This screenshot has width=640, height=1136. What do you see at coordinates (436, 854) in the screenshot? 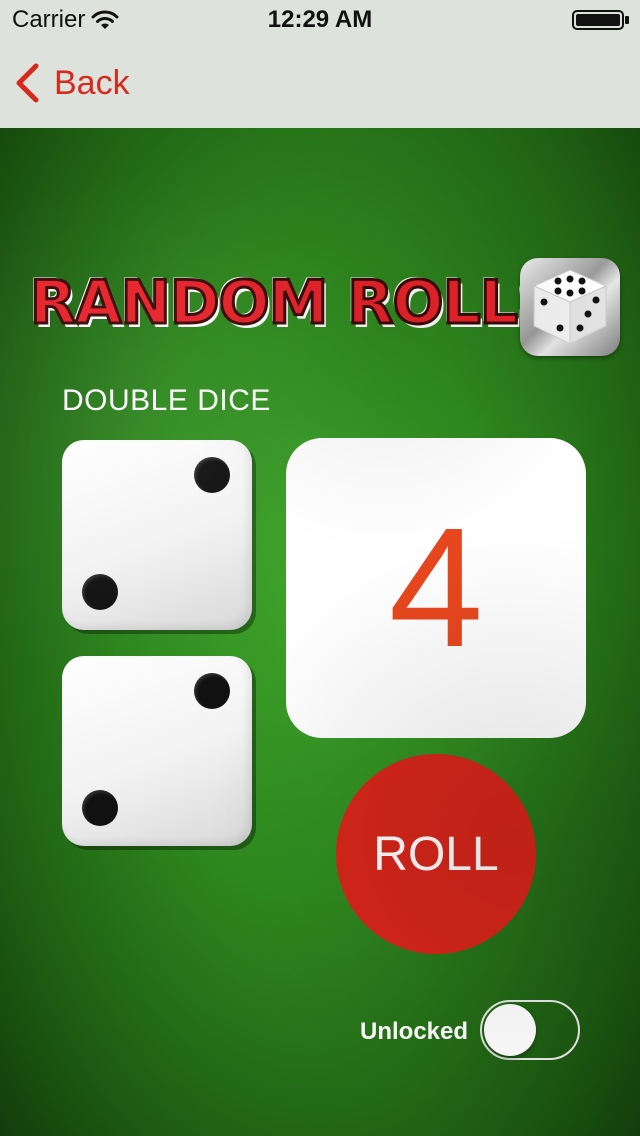
I see `roll-button: ROLL` at bounding box center [436, 854].